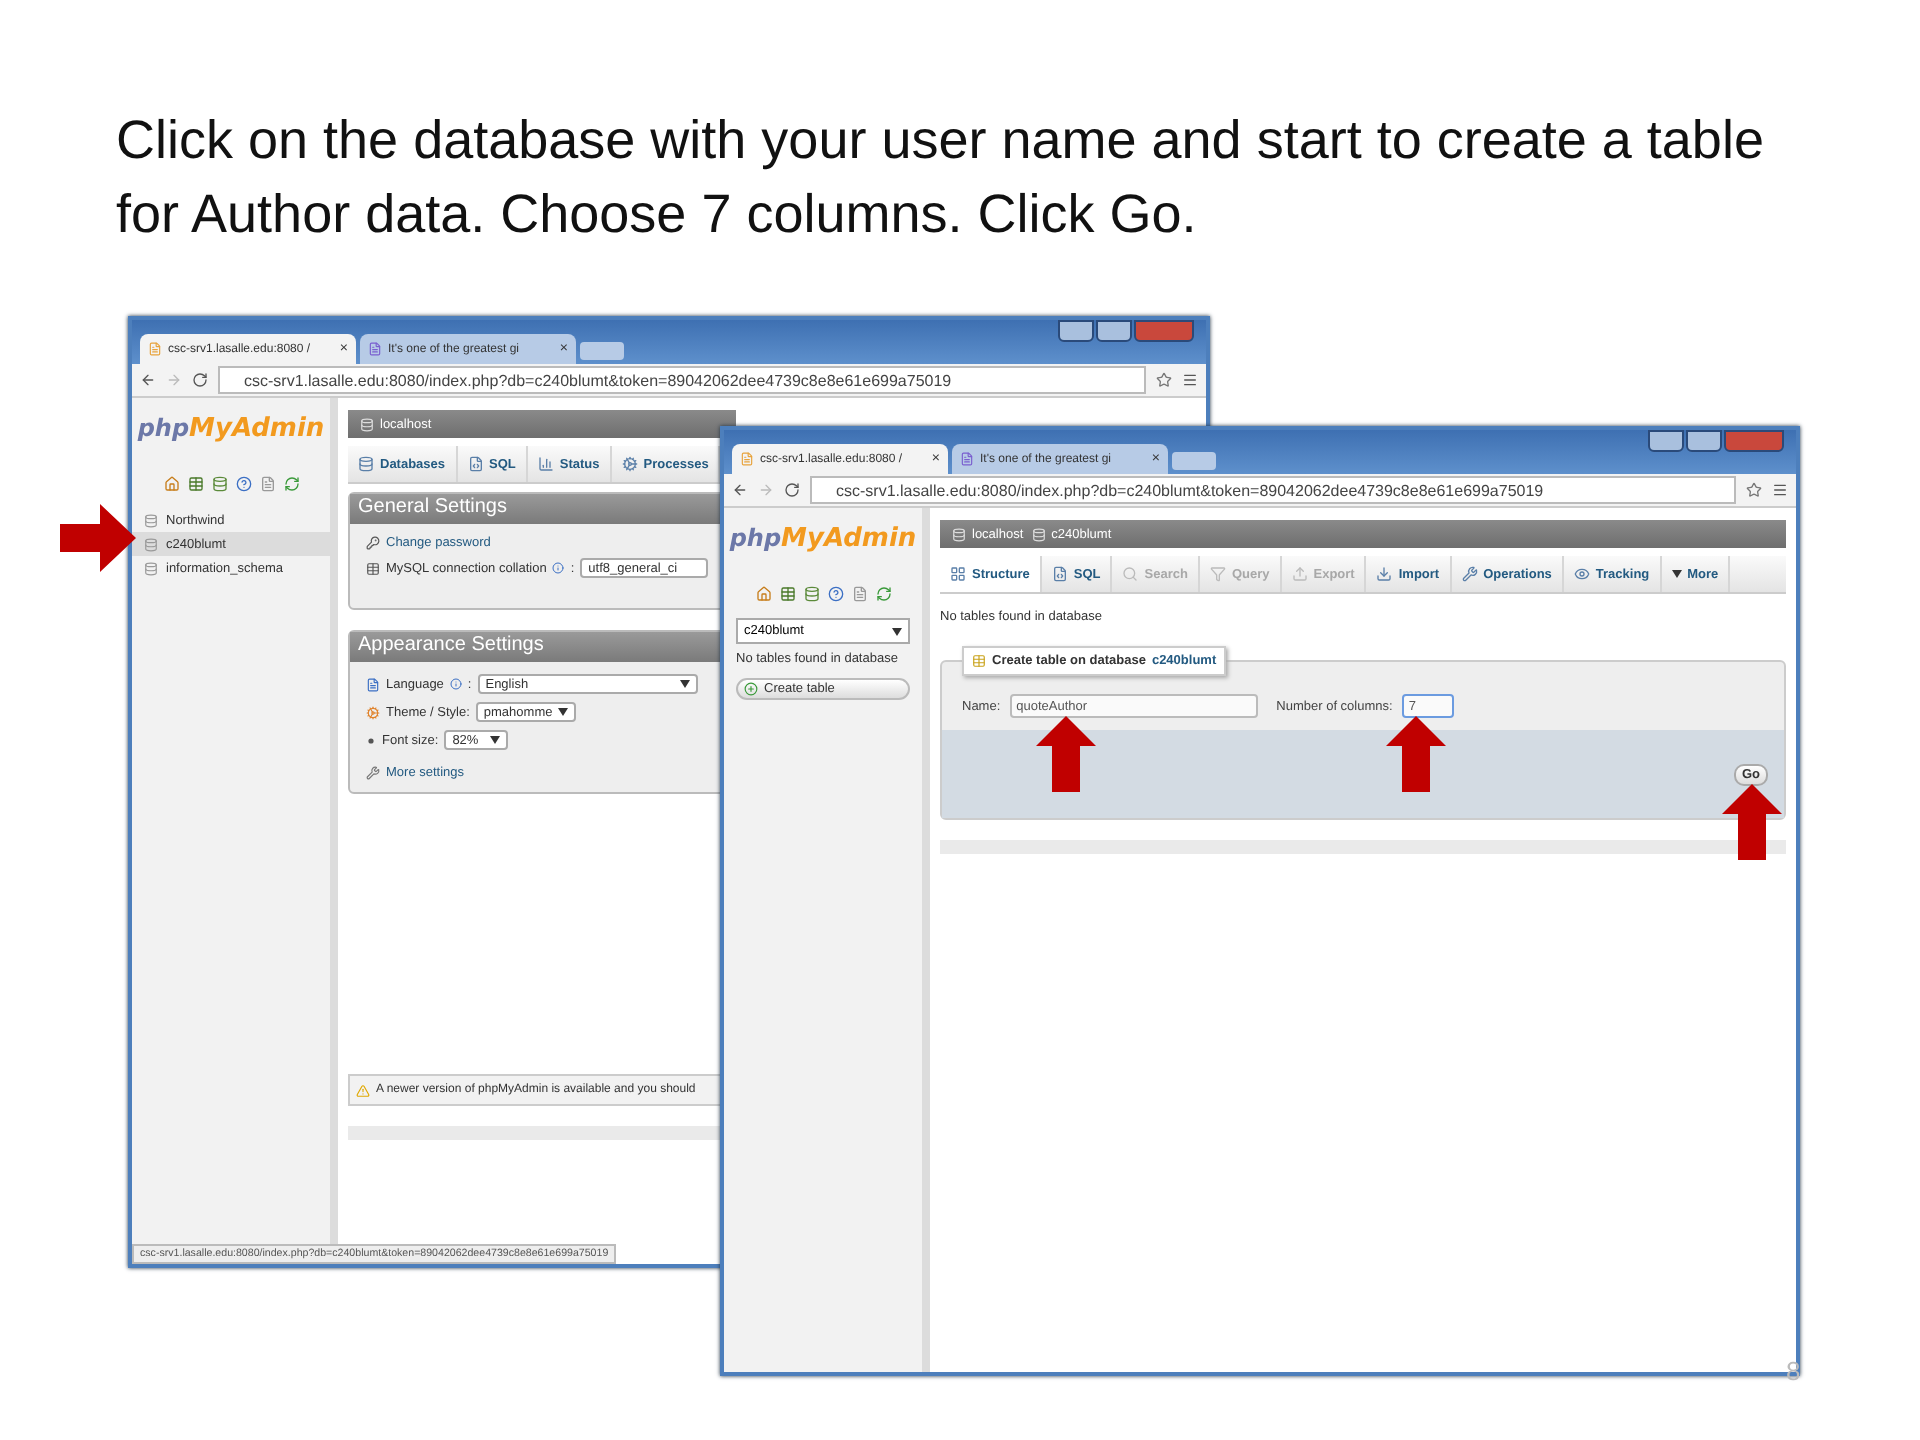  Describe the element at coordinates (1299, 574) in the screenshot. I see `export-icon` at that location.